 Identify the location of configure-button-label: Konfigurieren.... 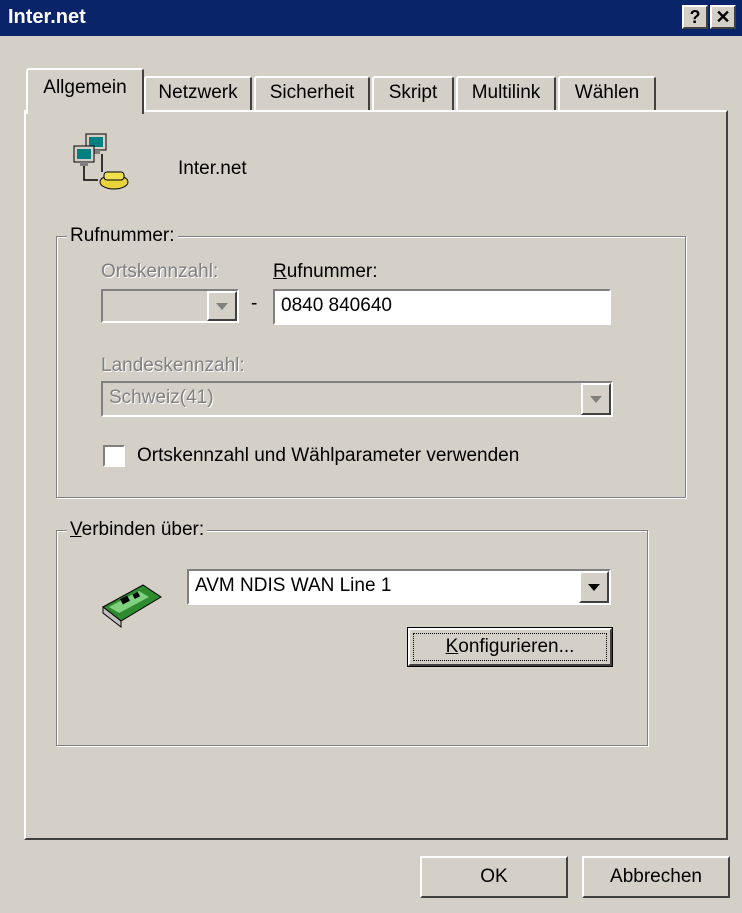
(510, 647).